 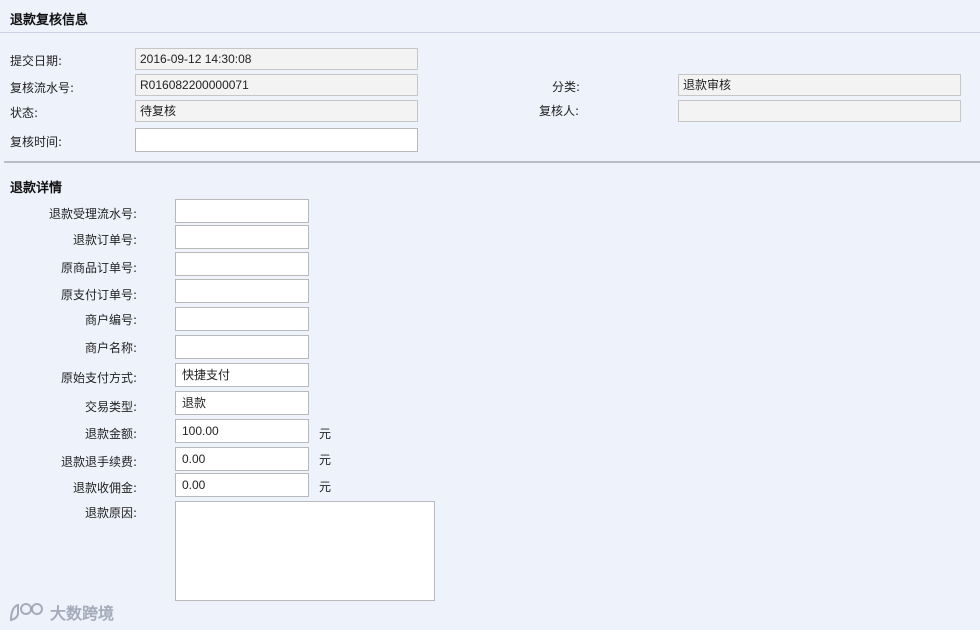 What do you see at coordinates (92, 214) in the screenshot?
I see `refund-accept-serial-label: 退款受理流水号:` at bounding box center [92, 214].